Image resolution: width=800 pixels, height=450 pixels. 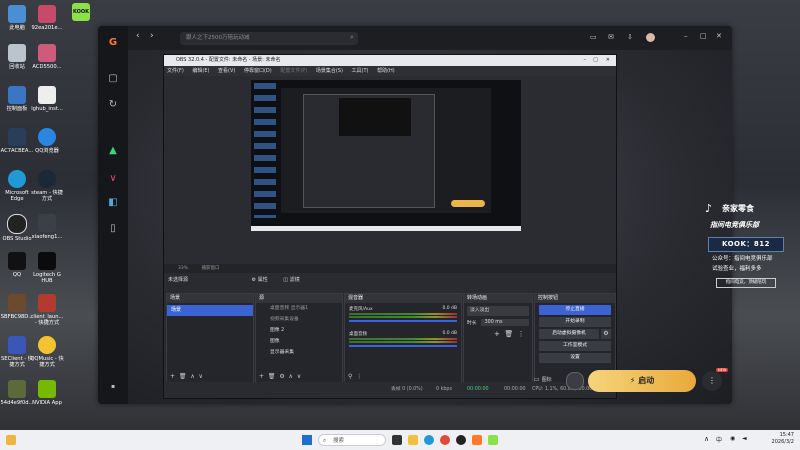 What do you see at coordinates (352, 440) in the screenshot?
I see `taskbar-search: ⌕ 搜索` at bounding box center [352, 440].